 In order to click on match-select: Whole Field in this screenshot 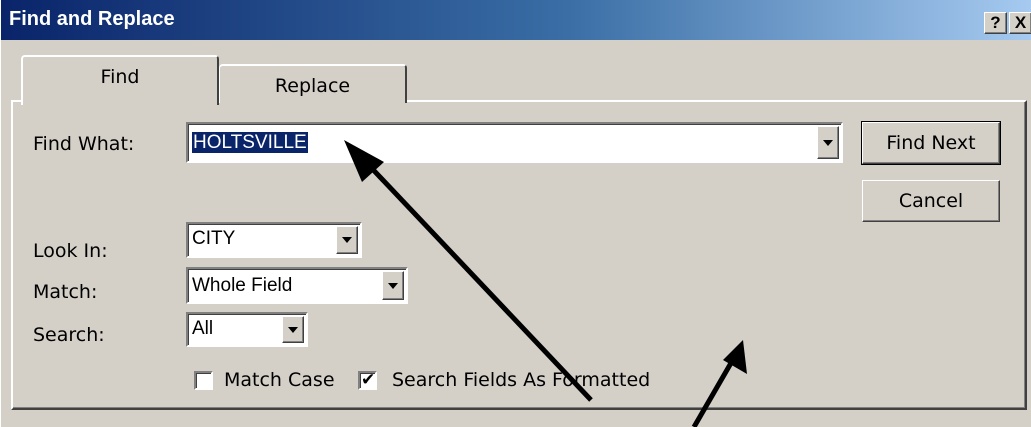, I will do `click(297, 285)`.